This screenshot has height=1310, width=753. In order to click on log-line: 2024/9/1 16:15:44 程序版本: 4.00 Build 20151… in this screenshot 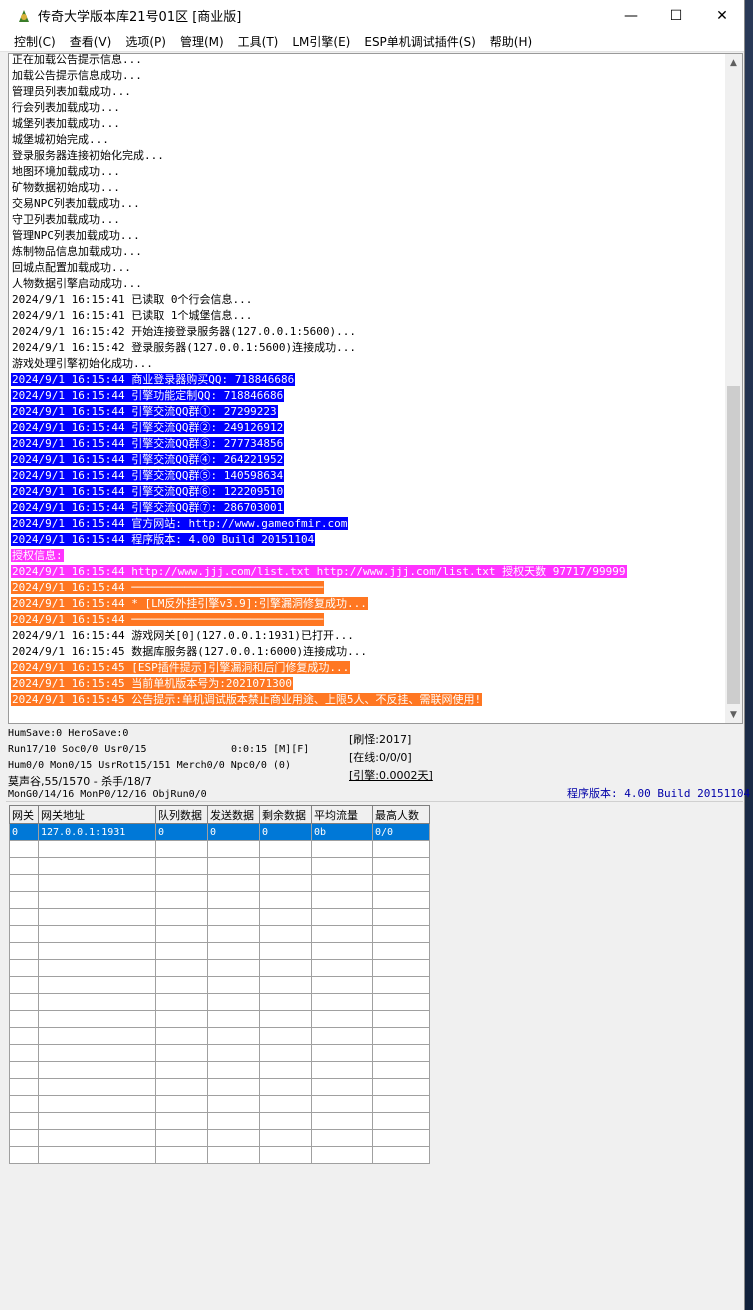, I will do `click(367, 540)`.